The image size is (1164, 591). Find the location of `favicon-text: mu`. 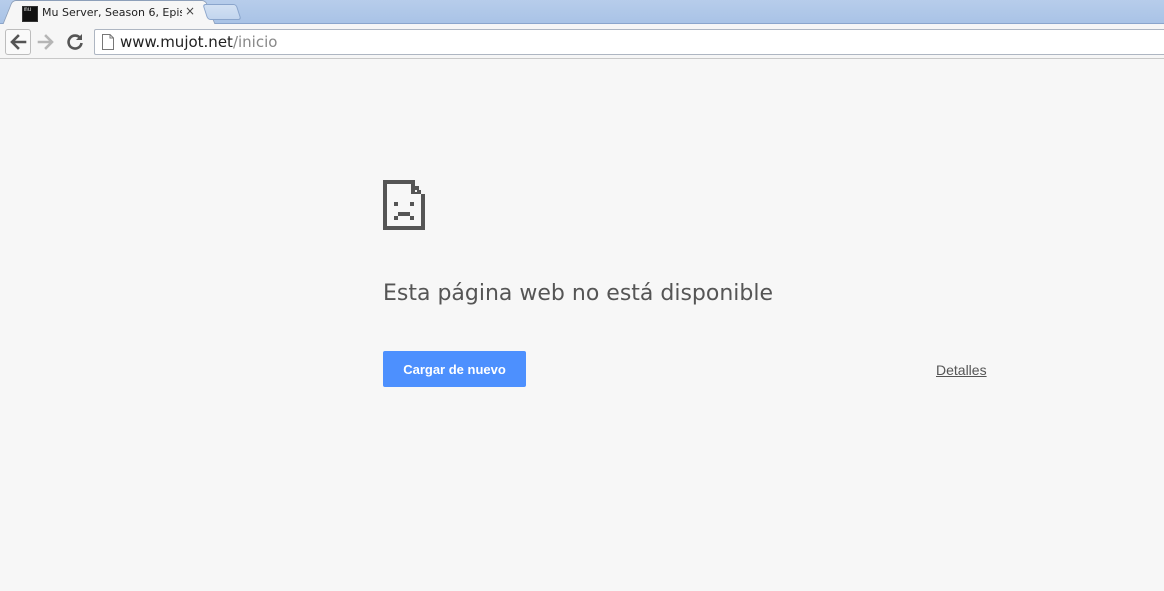

favicon-text: mu is located at coordinates (28, 9).